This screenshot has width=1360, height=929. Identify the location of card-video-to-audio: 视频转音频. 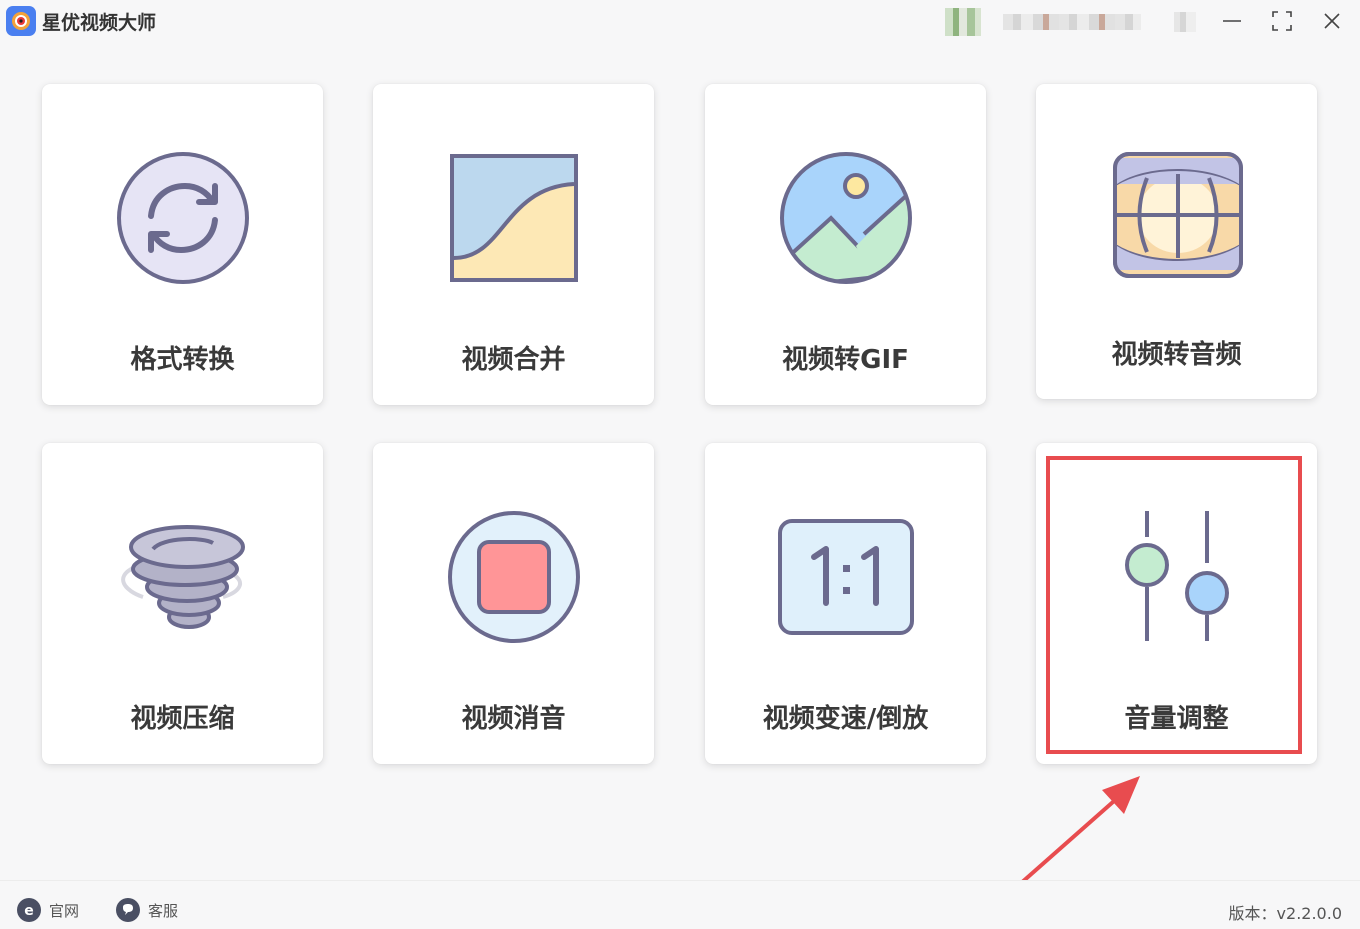
(1176, 241).